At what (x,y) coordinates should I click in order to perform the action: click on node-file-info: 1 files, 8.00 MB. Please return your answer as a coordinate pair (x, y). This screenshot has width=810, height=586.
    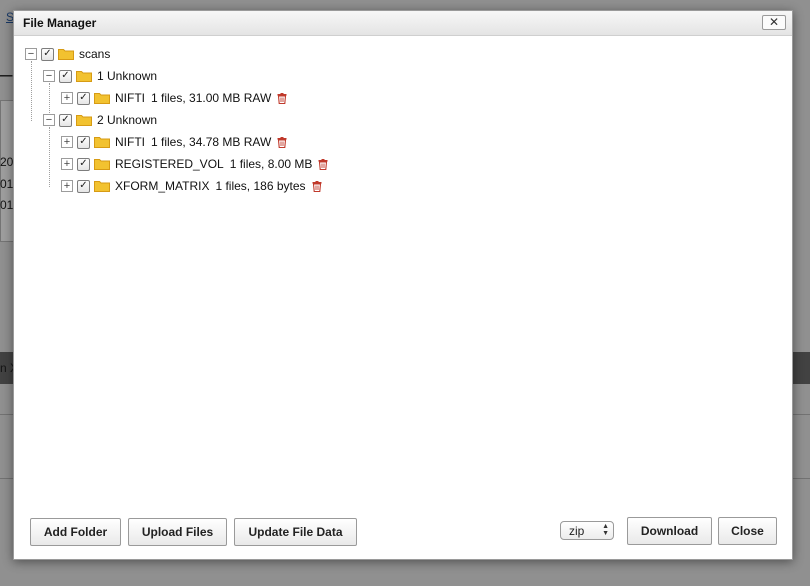
    Looking at the image, I should click on (271, 164).